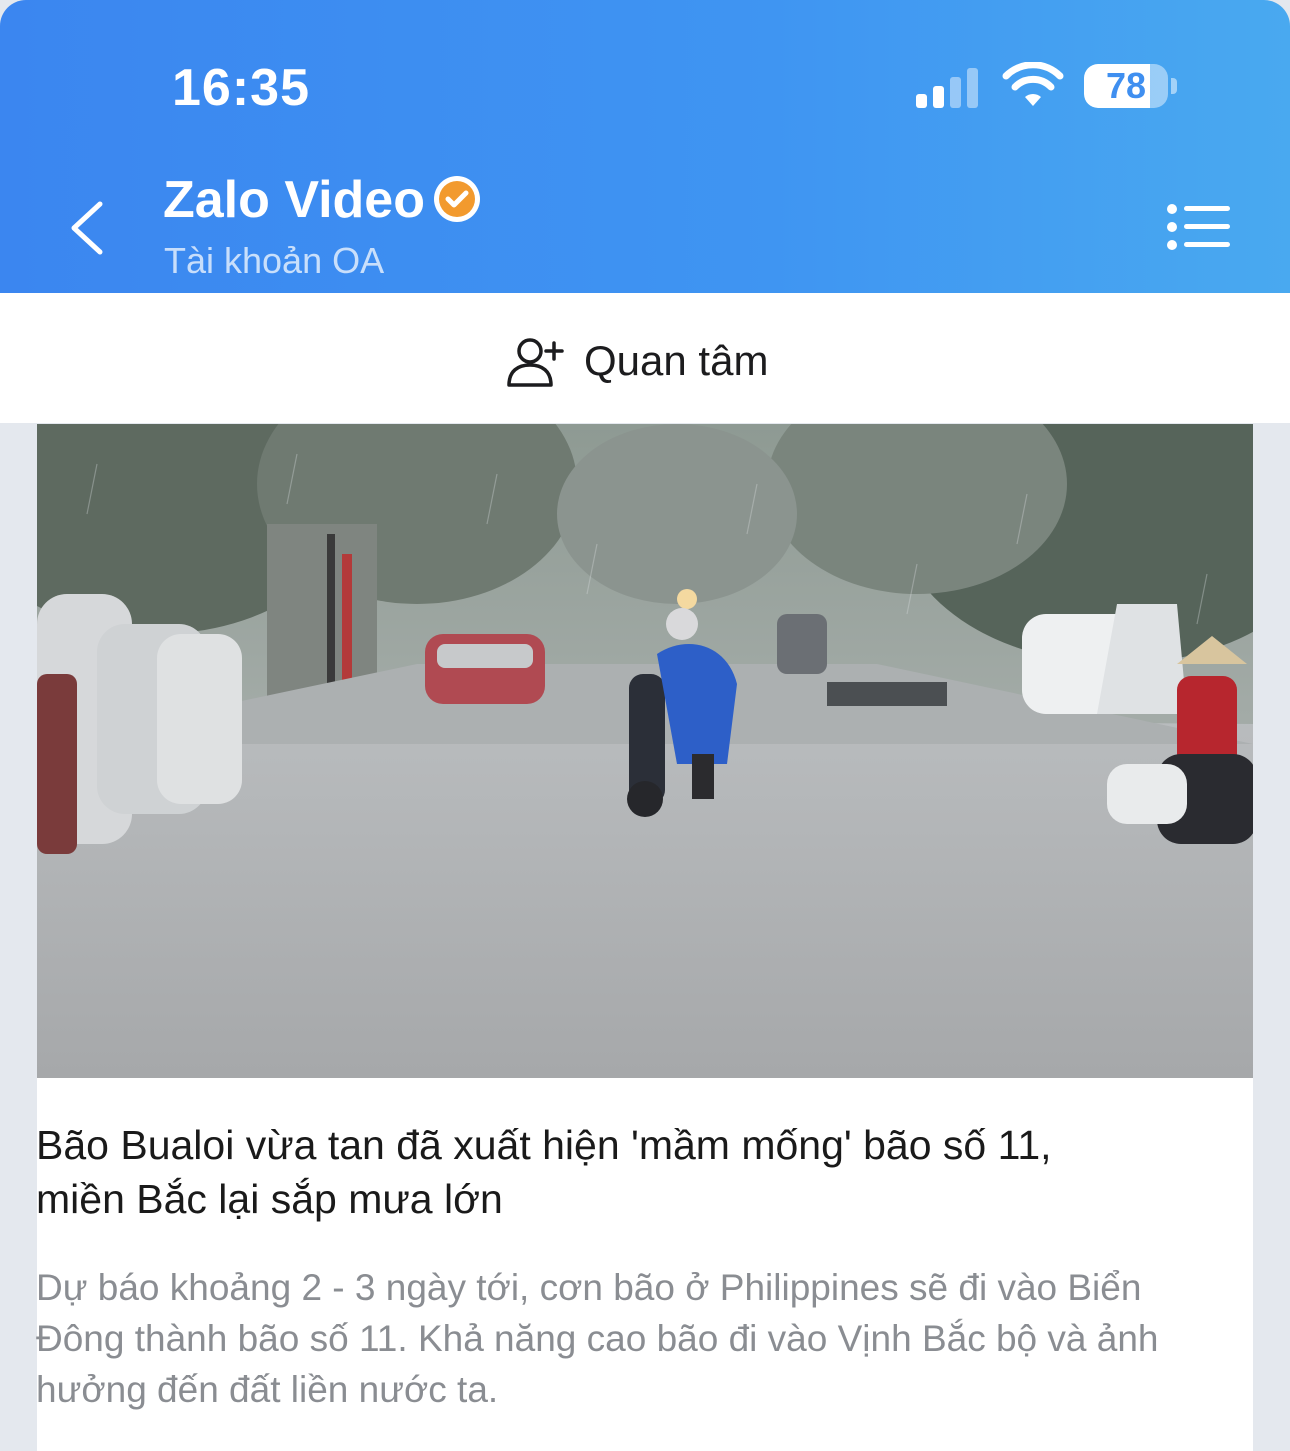 The image size is (1290, 1451). Describe the element at coordinates (947, 88) in the screenshot. I see `cellular-signal-icon` at that location.